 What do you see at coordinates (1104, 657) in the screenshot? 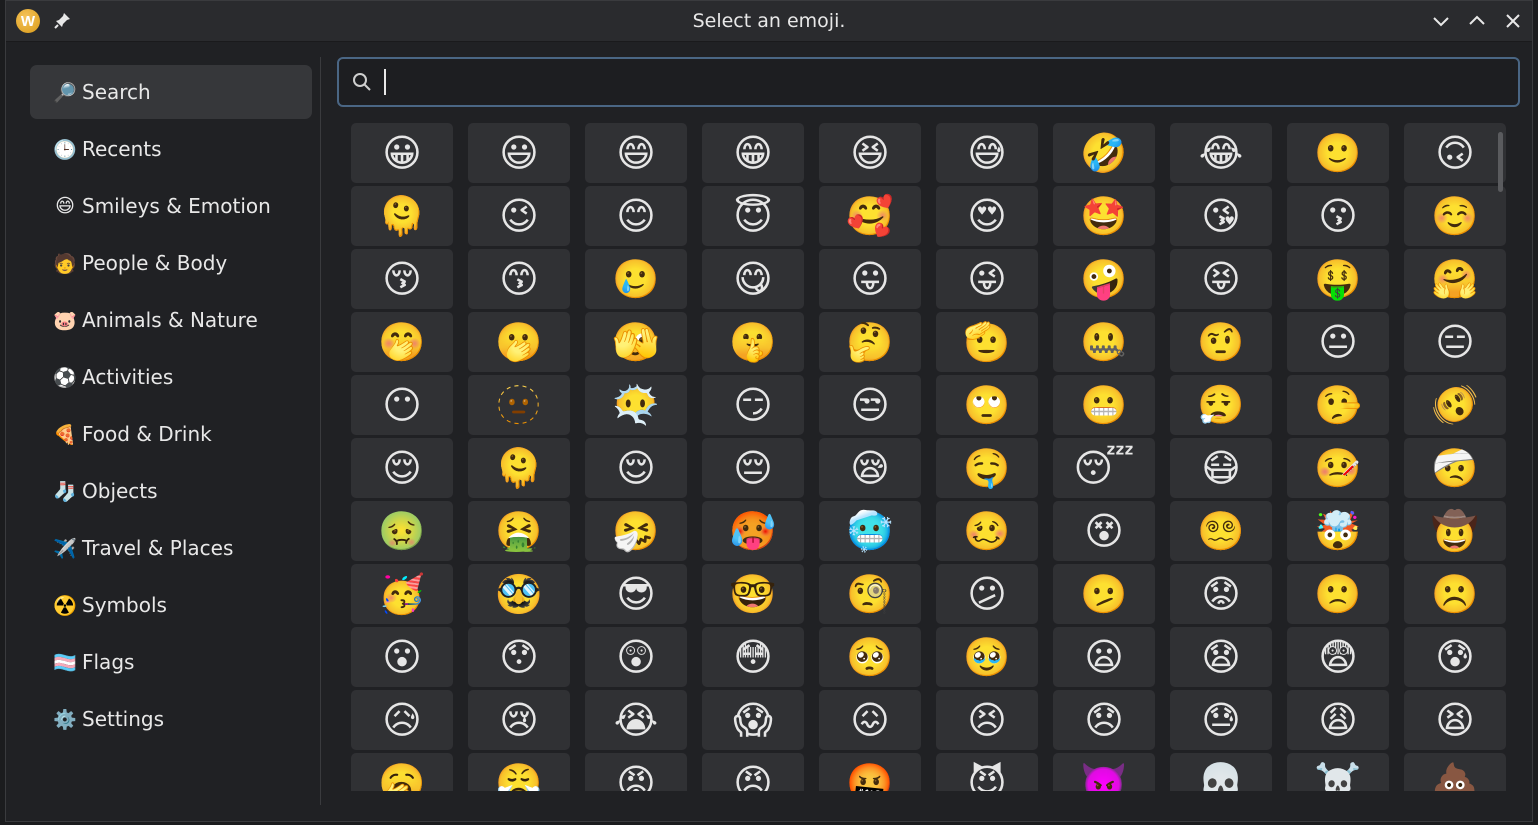
I see `emoji-cell: 😦` at bounding box center [1104, 657].